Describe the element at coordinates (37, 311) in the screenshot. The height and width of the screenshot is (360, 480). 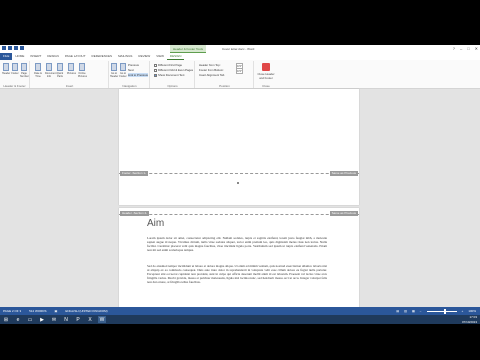
I see `word-count: 512 WORDS` at that location.